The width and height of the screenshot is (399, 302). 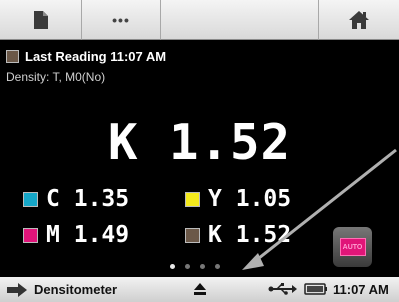 What do you see at coordinates (315, 289) in the screenshot?
I see `battery-icon` at bounding box center [315, 289].